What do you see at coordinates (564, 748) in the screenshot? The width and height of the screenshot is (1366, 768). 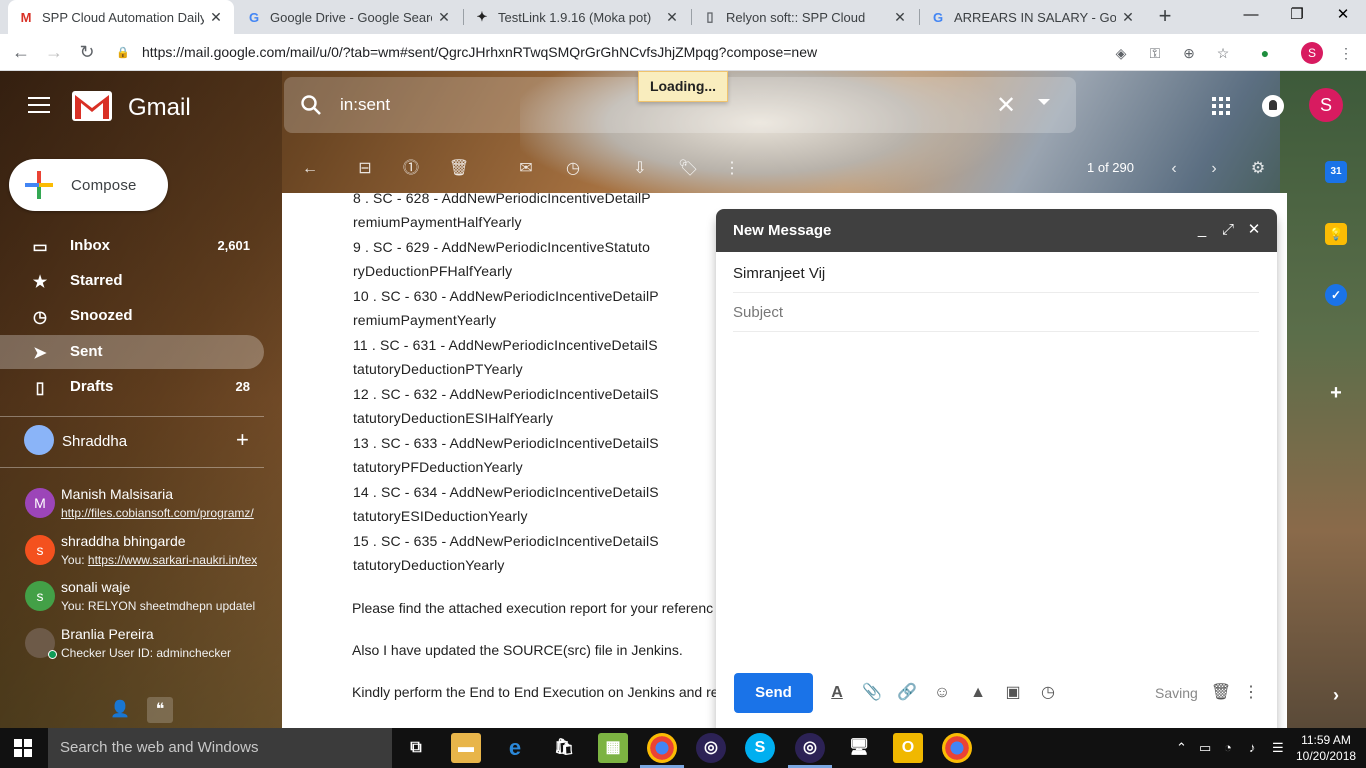 I see `store-icon: 🛍` at bounding box center [564, 748].